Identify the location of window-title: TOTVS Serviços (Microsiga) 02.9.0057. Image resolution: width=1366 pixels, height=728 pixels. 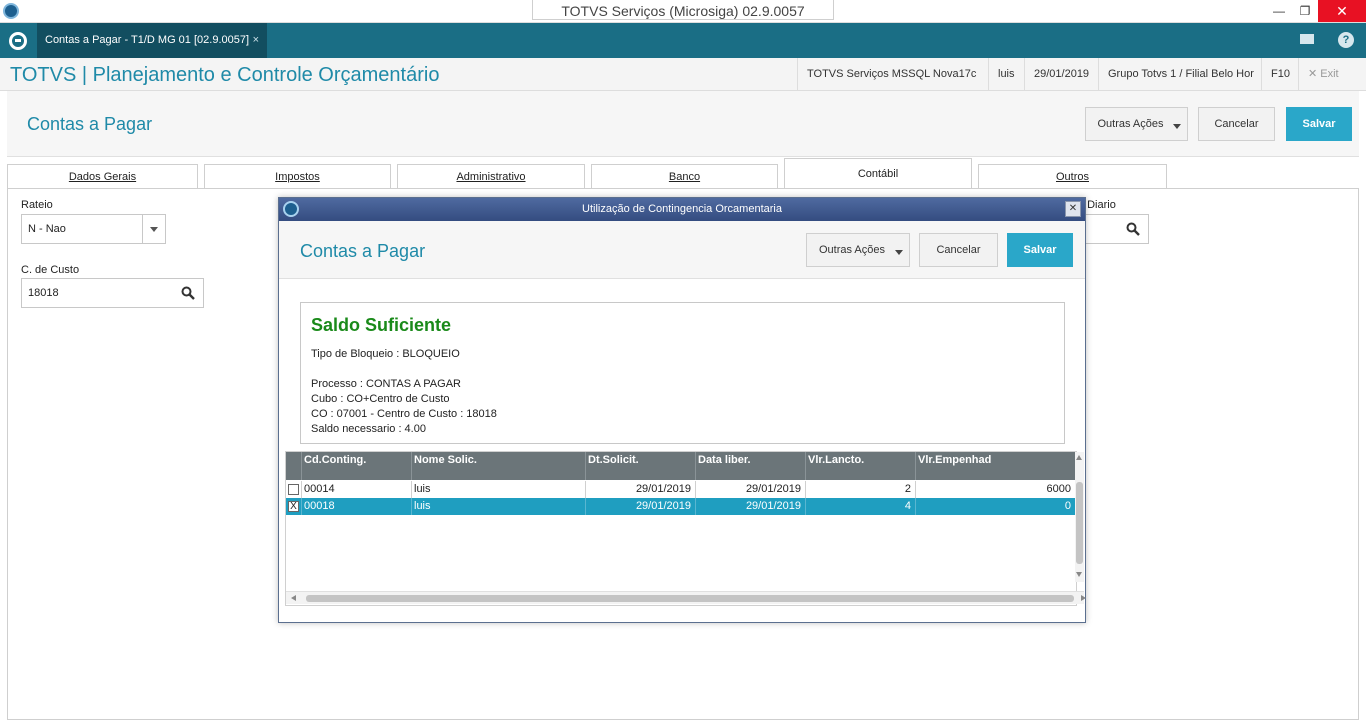
(683, 10).